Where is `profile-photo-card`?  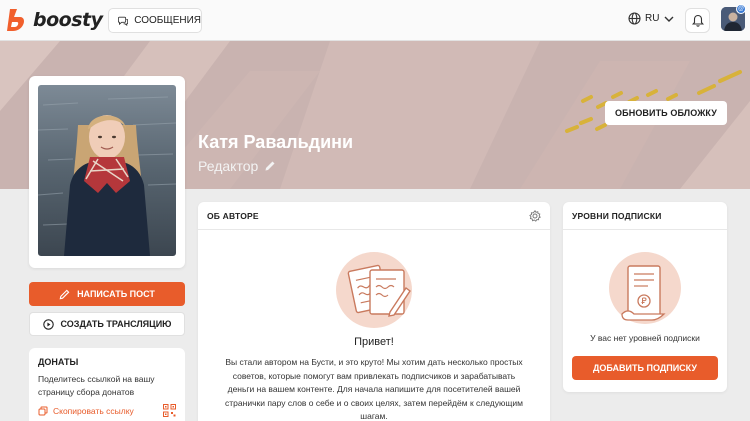
profile-photo-card is located at coordinates (107, 172).